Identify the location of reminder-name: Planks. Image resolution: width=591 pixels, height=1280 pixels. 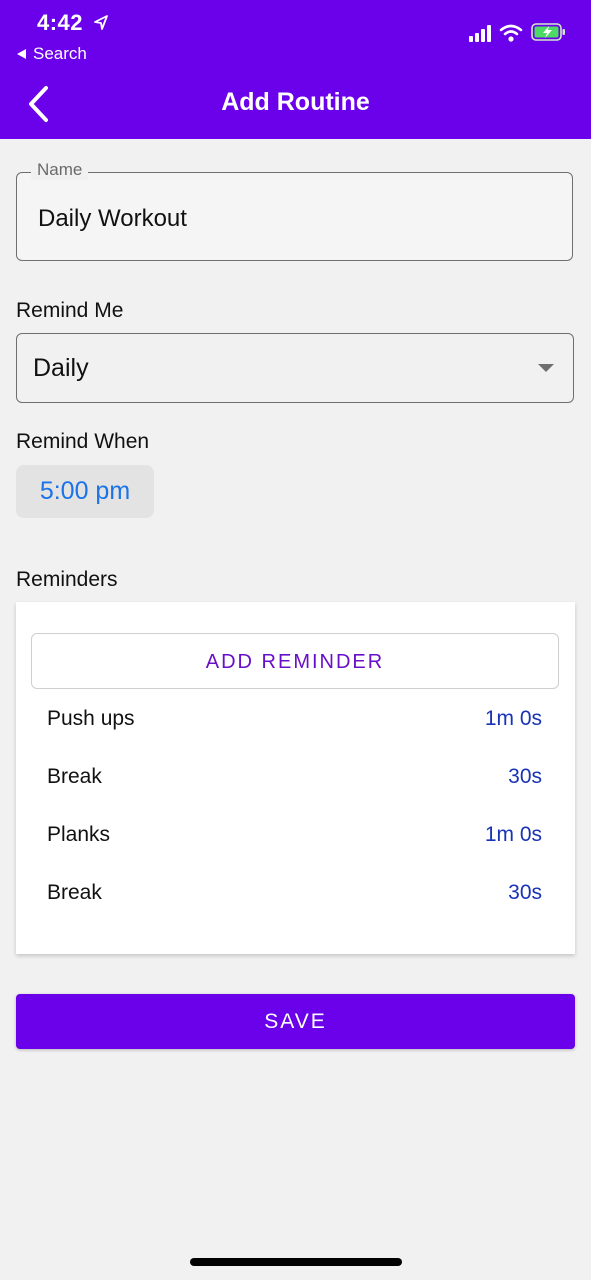
(79, 834).